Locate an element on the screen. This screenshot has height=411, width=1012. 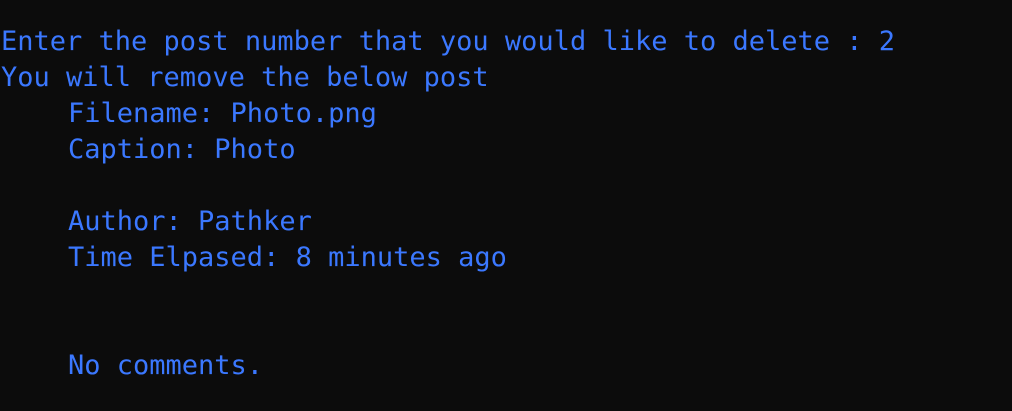
post-caption: Caption: Photo is located at coordinates (182, 149).